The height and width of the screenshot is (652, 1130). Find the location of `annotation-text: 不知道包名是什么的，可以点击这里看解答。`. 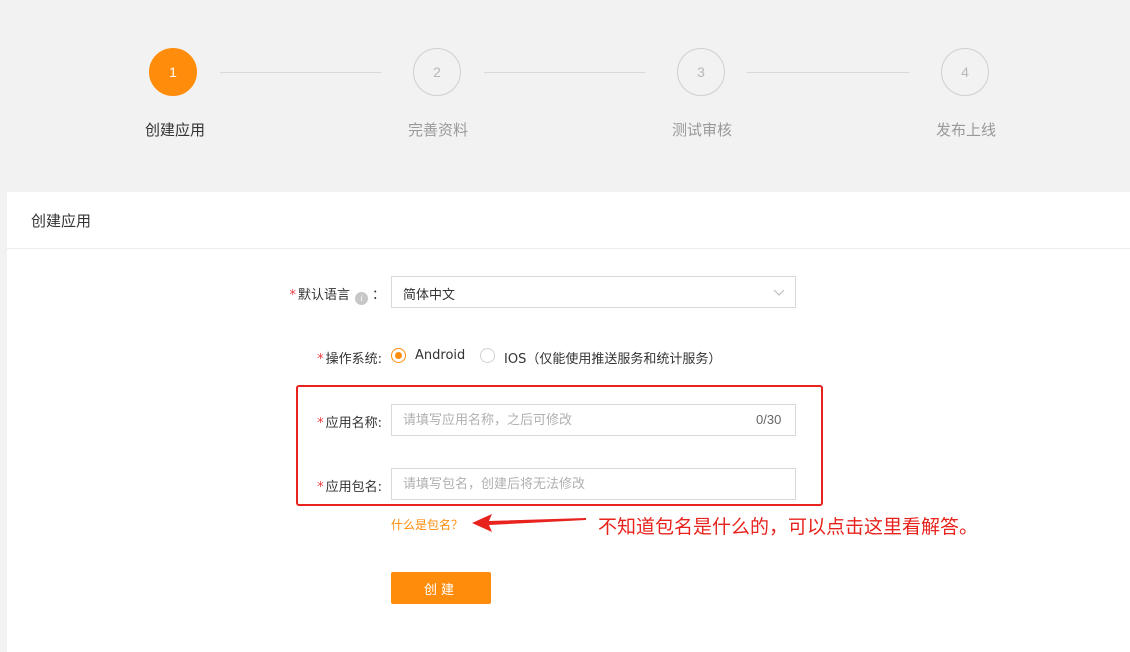

annotation-text: 不知道包名是什么的，可以点击这里看解答。 is located at coordinates (788, 527).